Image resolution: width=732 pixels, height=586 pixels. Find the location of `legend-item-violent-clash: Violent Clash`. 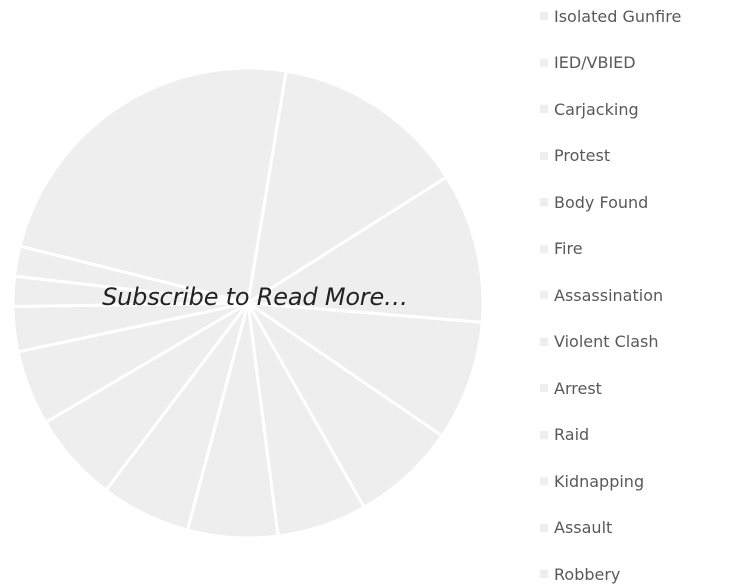

legend-item-violent-clash: Violent Clash is located at coordinates (599, 342).